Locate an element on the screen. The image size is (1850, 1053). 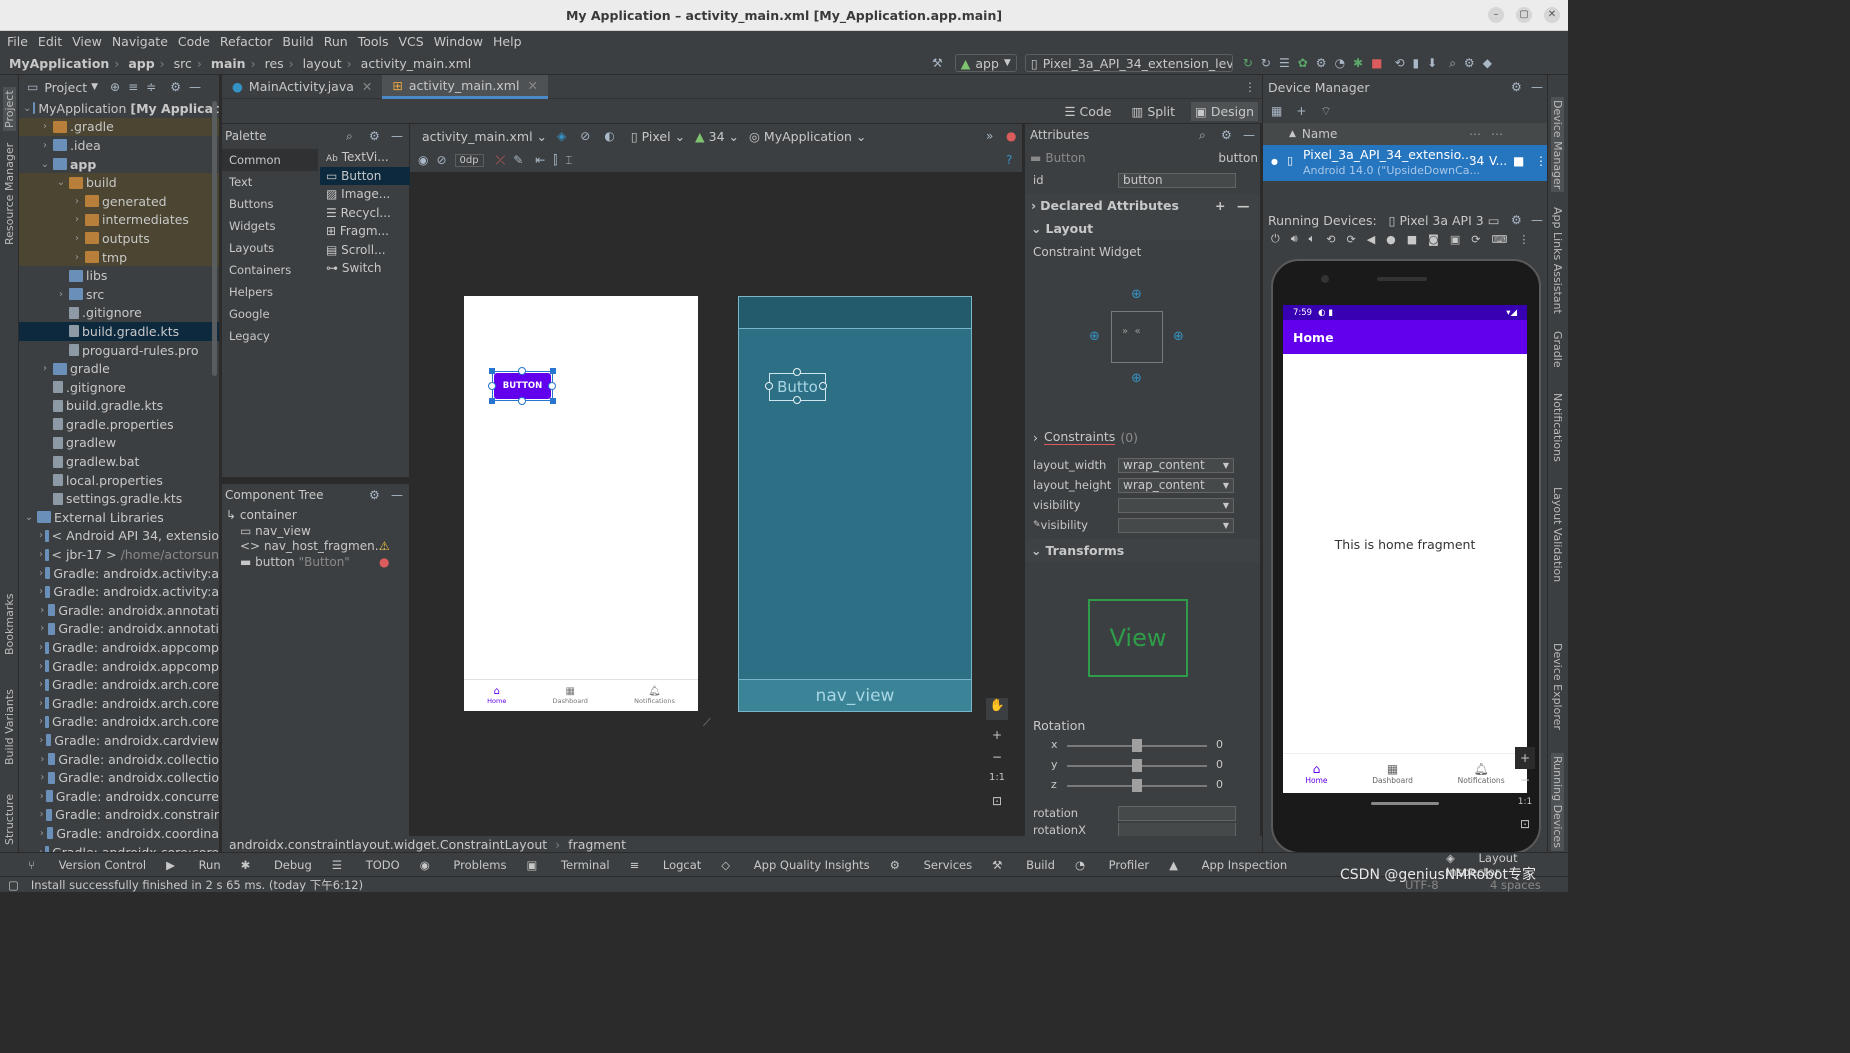
ctree-item-container: ↳ container is located at coordinates (306, 516).